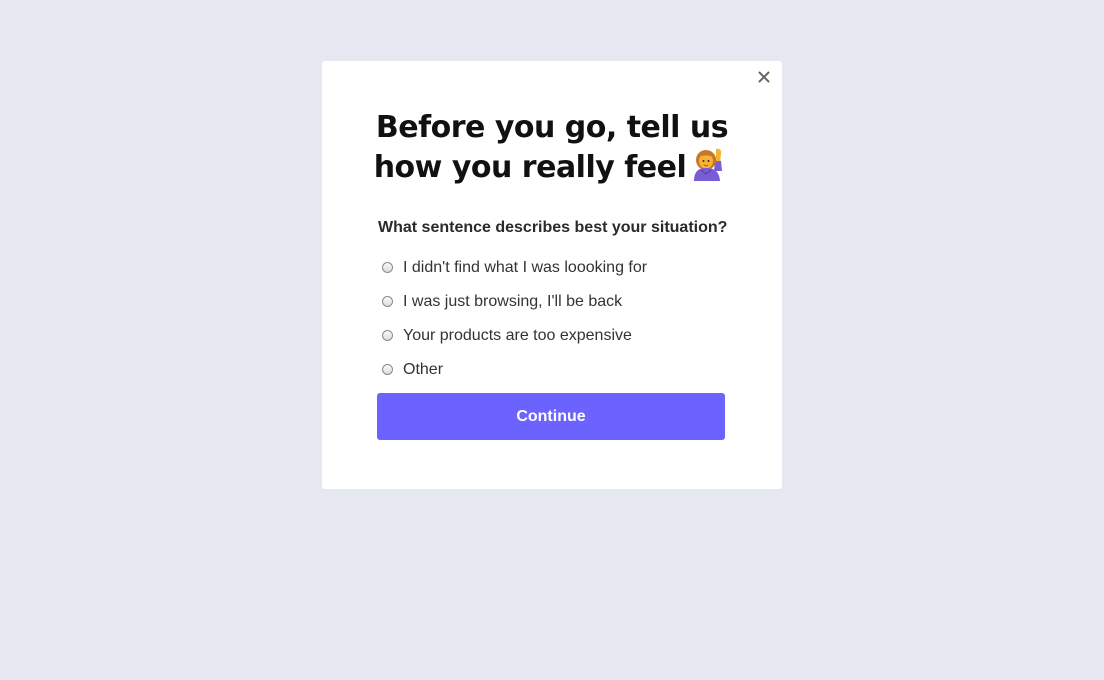 This screenshot has height=680, width=1104. I want to click on option-label: Other, so click(423, 369).